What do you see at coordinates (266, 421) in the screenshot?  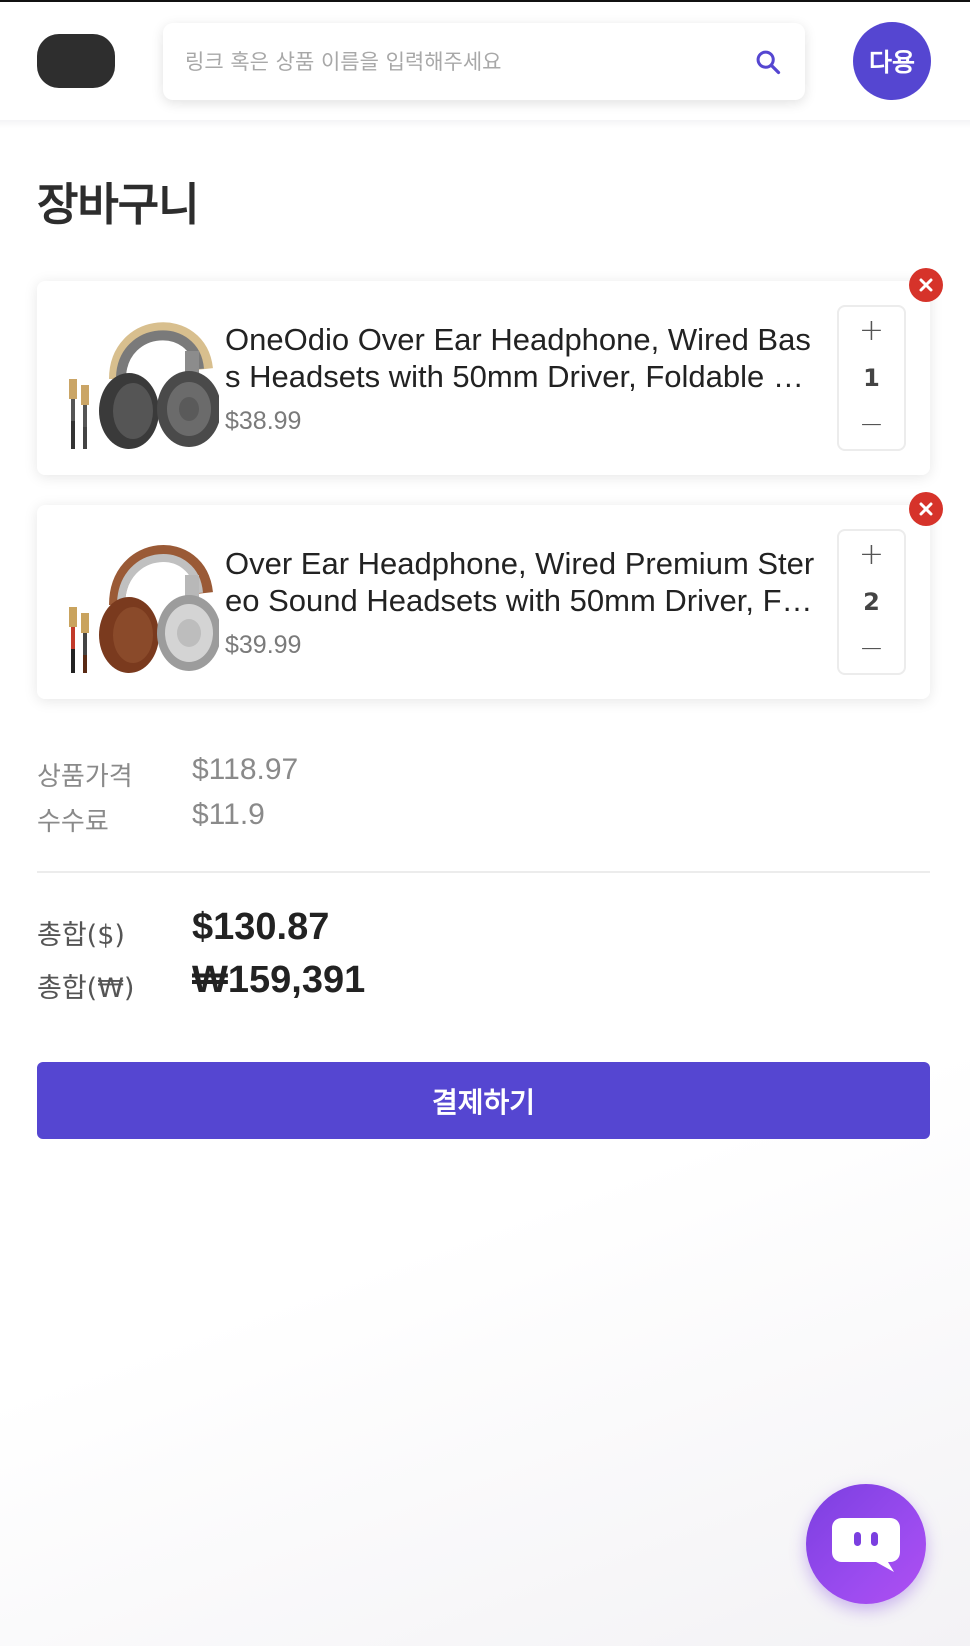 I see `product-price: $38.99` at bounding box center [266, 421].